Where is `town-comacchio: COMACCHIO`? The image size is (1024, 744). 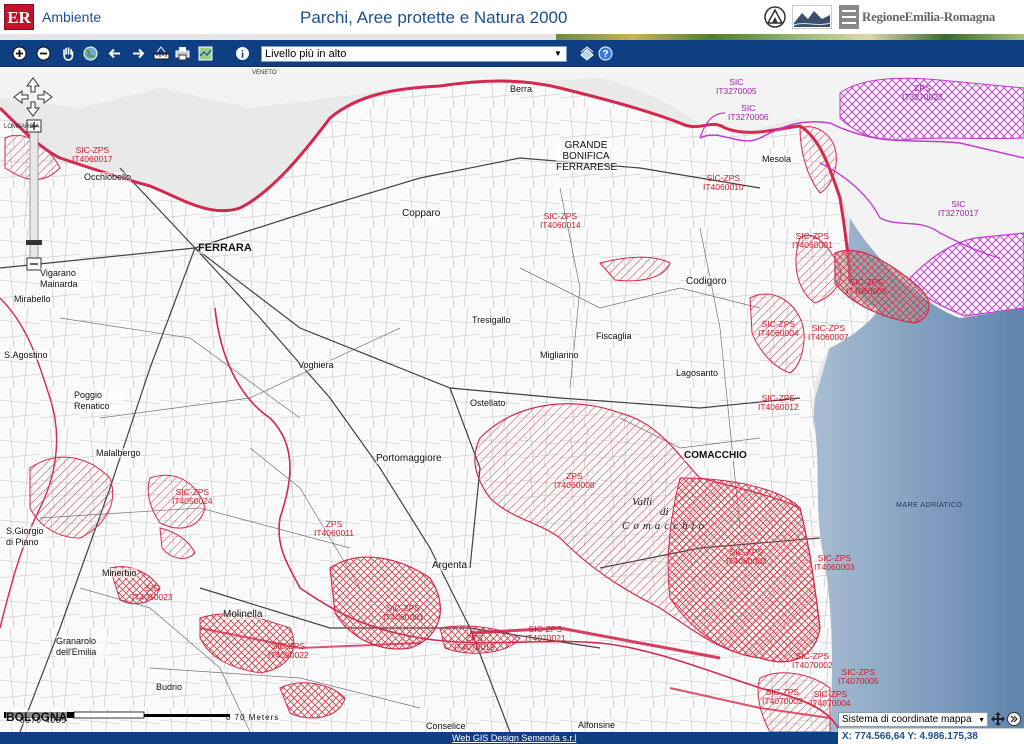
town-comacchio: COMACCHIO is located at coordinates (715, 455).